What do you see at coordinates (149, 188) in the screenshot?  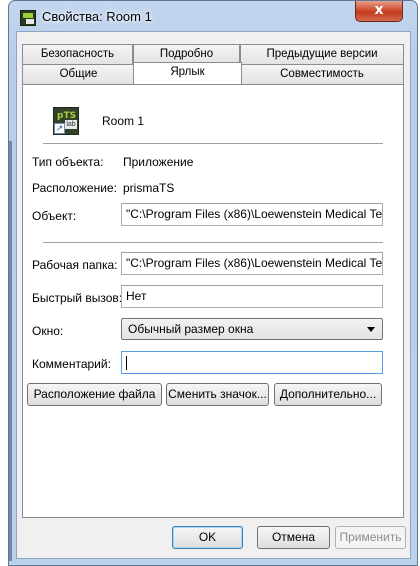 I see `target-location-value: prismaTS` at bounding box center [149, 188].